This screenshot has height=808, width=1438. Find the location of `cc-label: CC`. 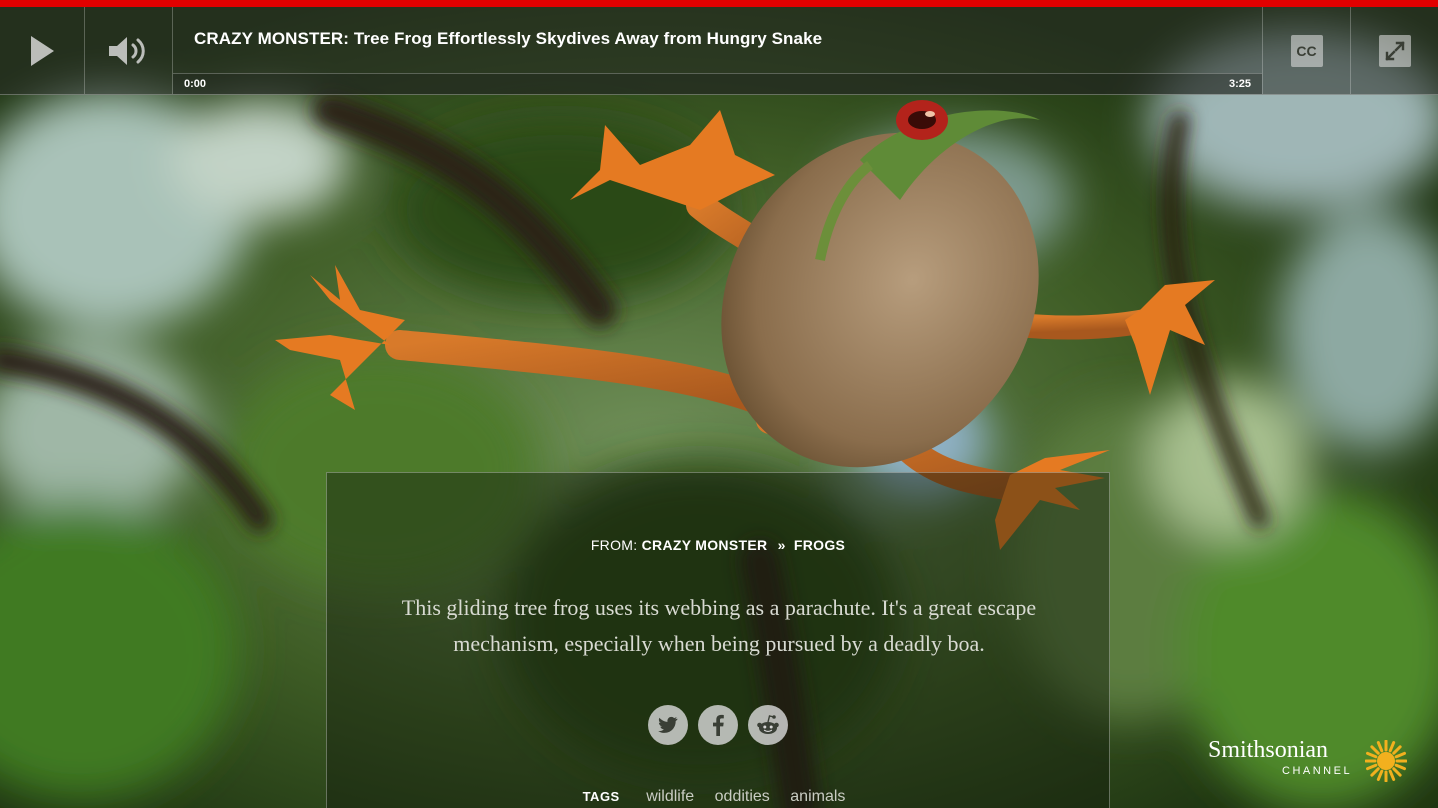

cc-label: CC is located at coordinates (1306, 50).